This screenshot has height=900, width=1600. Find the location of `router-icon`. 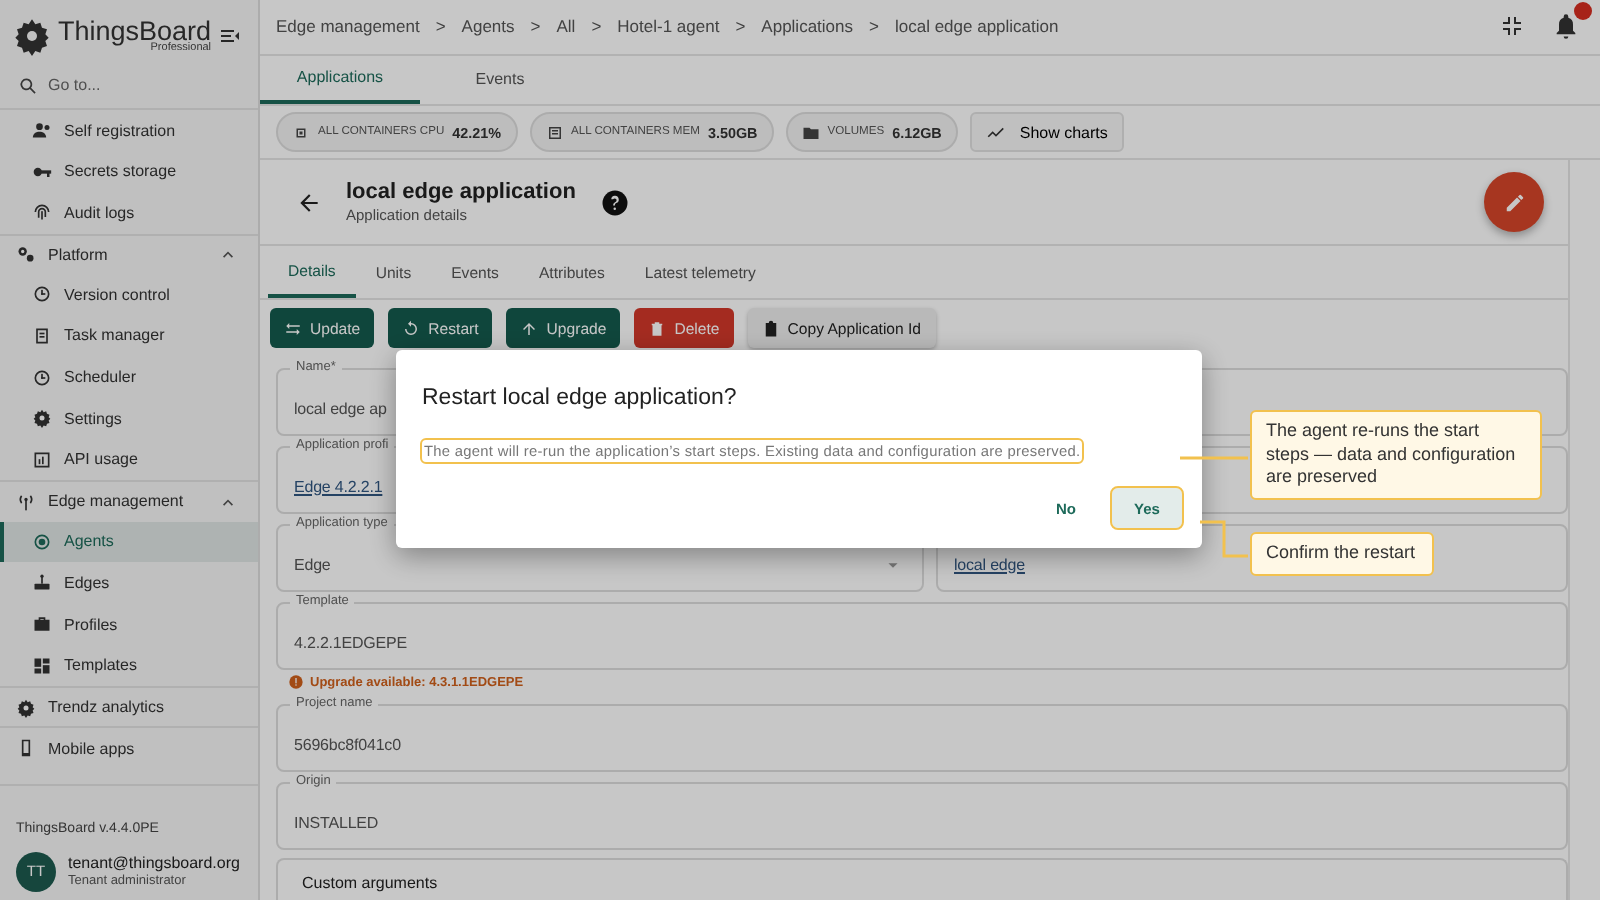

router-icon is located at coordinates (42, 582).